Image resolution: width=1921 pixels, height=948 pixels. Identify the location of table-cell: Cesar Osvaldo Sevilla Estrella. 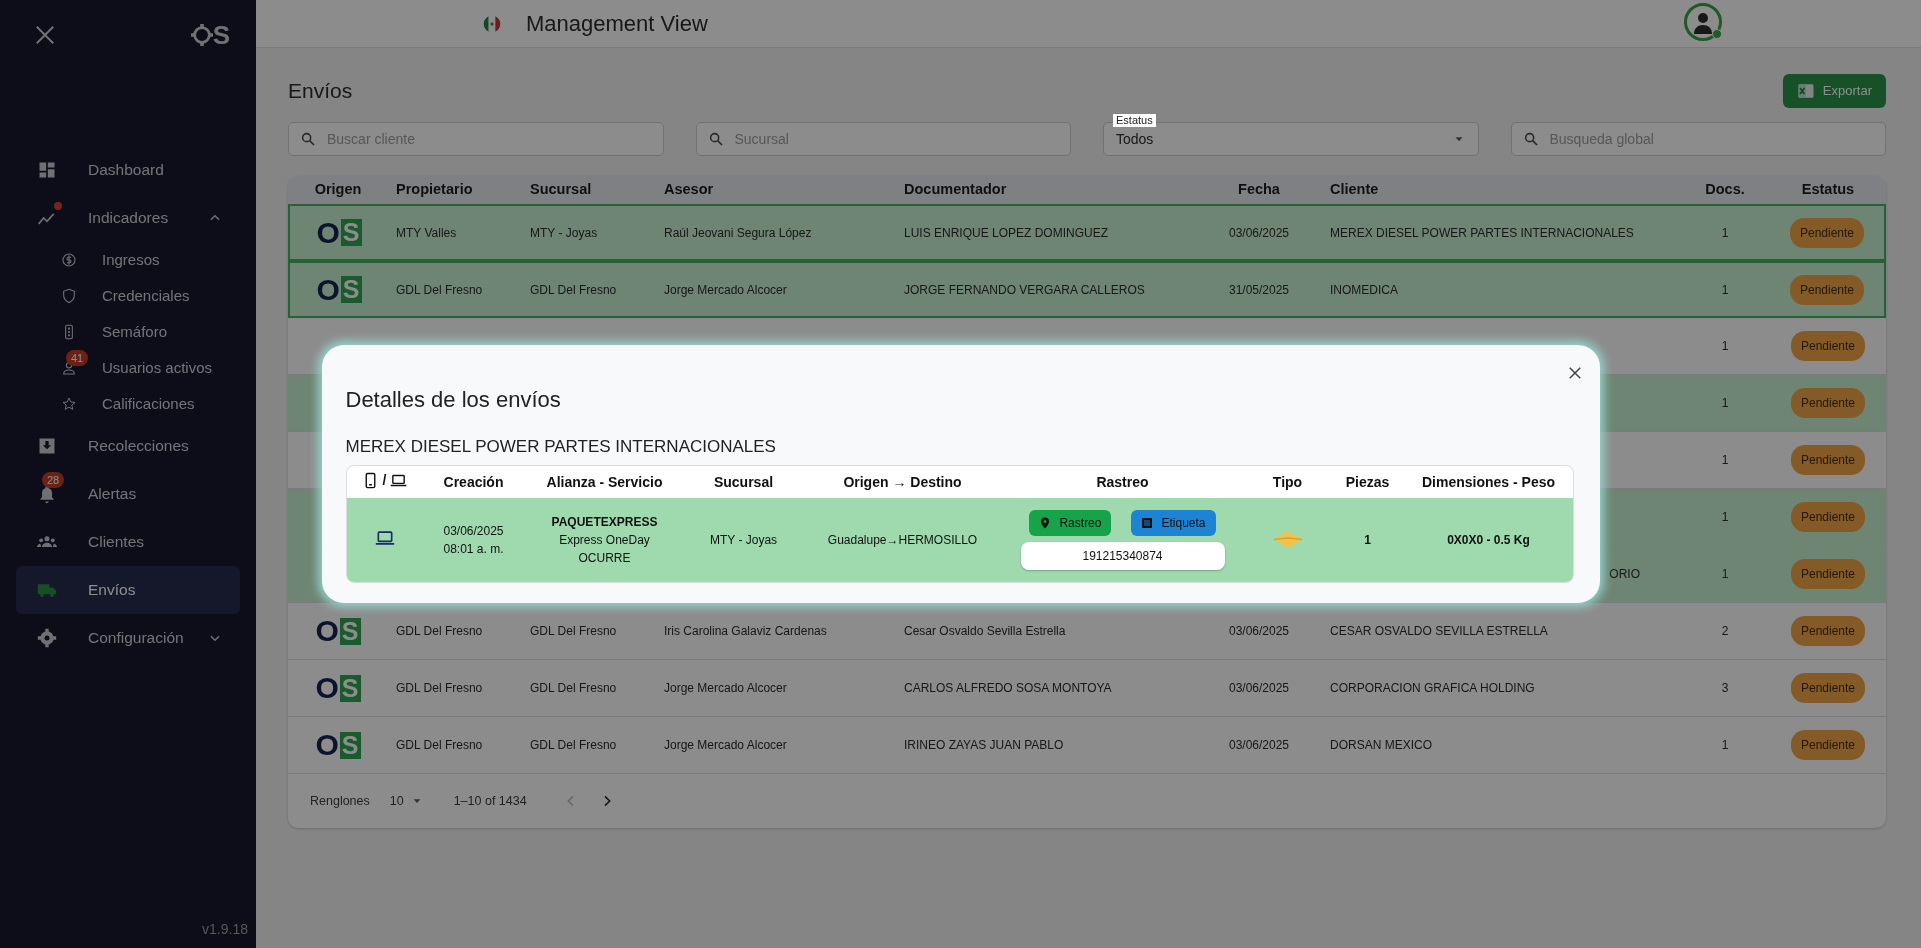
(985, 631).